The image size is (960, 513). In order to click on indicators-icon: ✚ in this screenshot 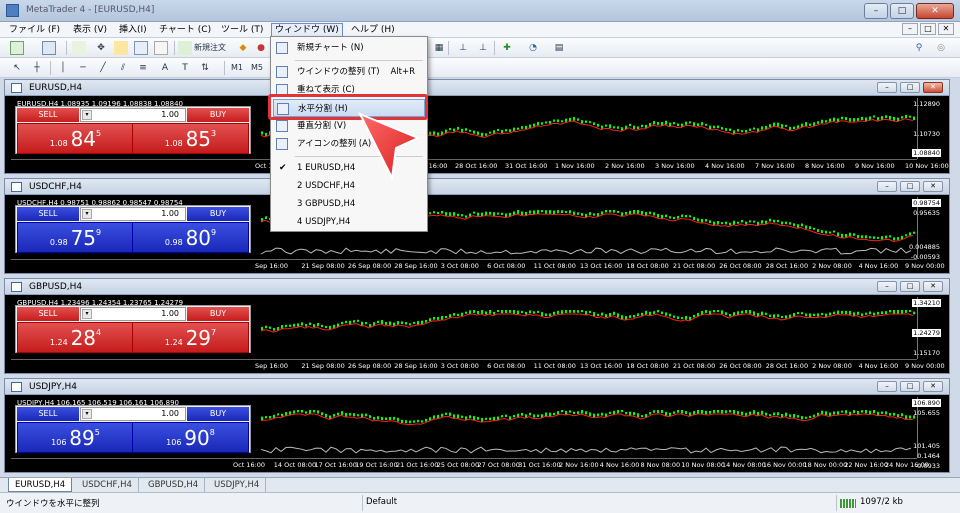, I will do `click(507, 48)`.